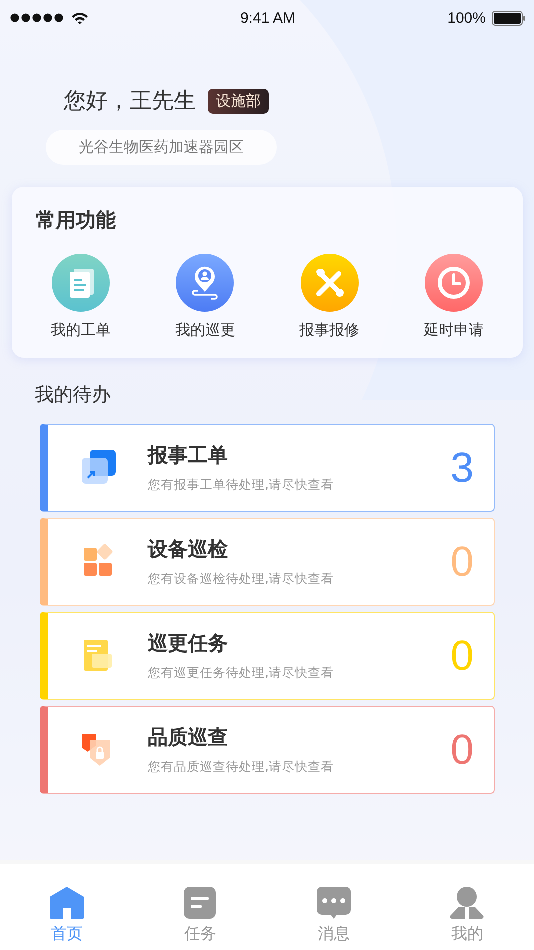  Describe the element at coordinates (188, 455) in the screenshot. I see `todo-title: 报事工单` at that location.